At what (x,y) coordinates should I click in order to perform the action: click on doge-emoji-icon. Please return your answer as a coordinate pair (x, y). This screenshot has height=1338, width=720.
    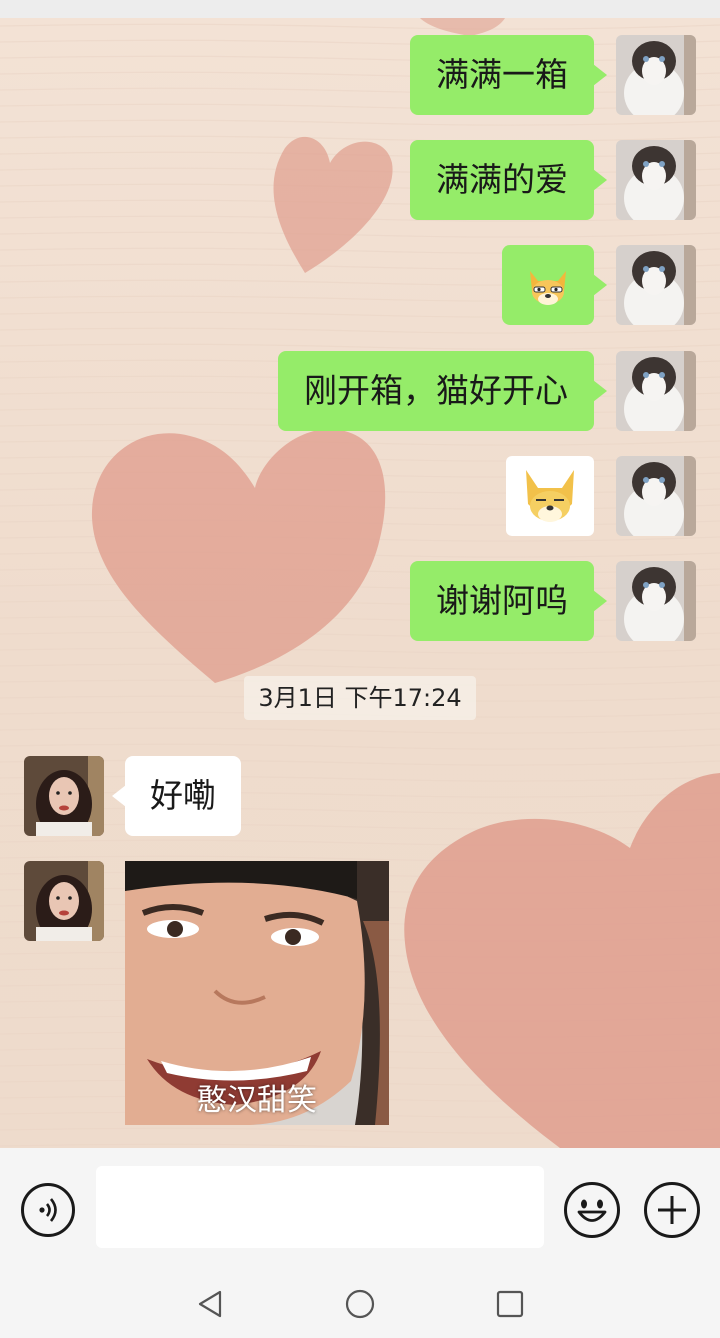
    Looking at the image, I should click on (548, 288).